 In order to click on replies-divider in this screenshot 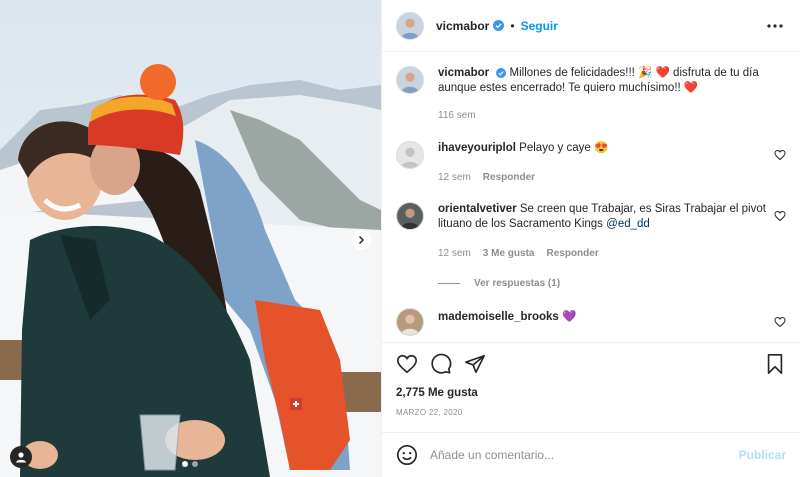, I will do `click(449, 283)`.